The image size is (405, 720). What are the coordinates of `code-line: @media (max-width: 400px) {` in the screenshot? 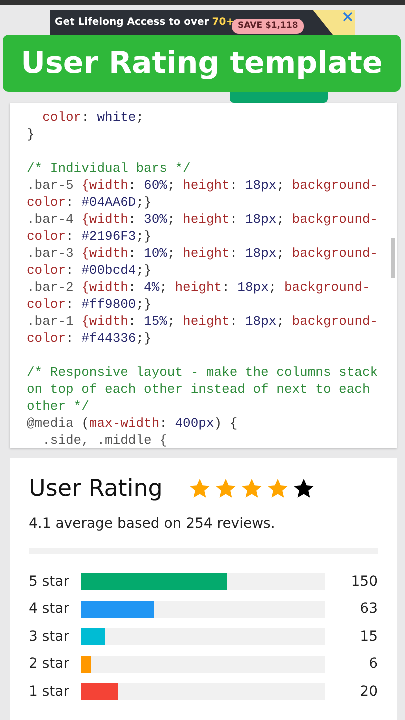 It's located at (132, 423).